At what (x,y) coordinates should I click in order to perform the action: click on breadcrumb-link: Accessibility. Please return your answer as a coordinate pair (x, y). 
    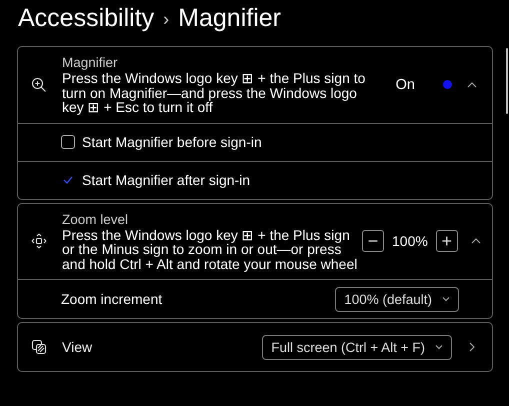
    Looking at the image, I should click on (86, 18).